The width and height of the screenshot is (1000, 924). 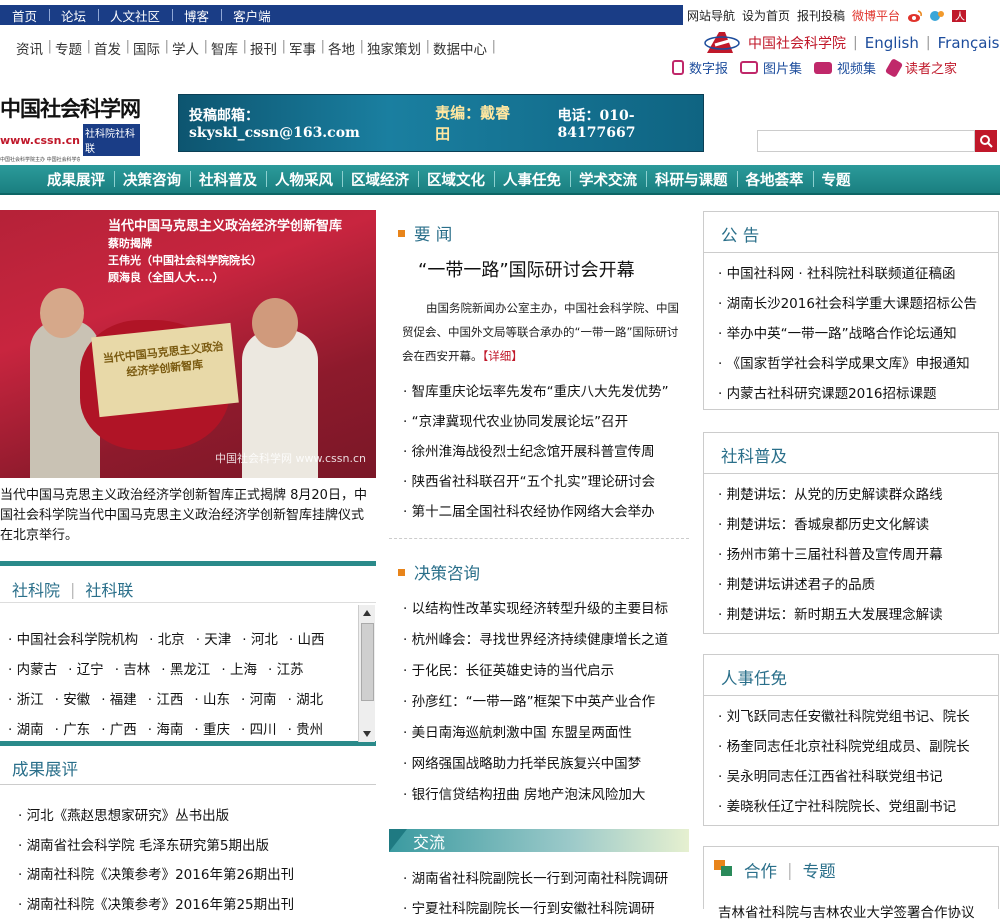 What do you see at coordinates (306, 700) in the screenshot?
I see `region-link: · 湖北` at bounding box center [306, 700].